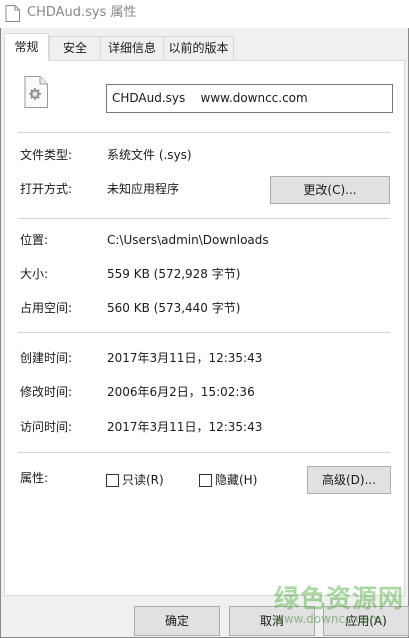 Image resolution: width=409 pixels, height=638 pixels. I want to click on readonly-checkbox-label: 只读(R), so click(143, 480).